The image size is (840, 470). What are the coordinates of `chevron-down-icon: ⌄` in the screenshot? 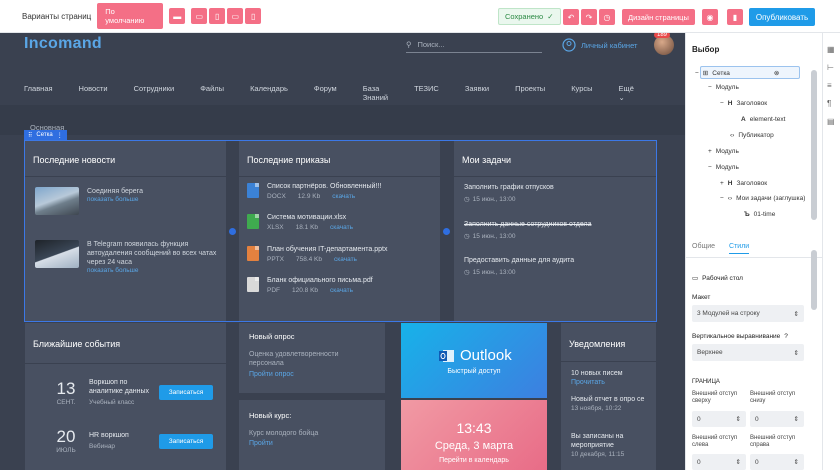 It's located at (621, 97).